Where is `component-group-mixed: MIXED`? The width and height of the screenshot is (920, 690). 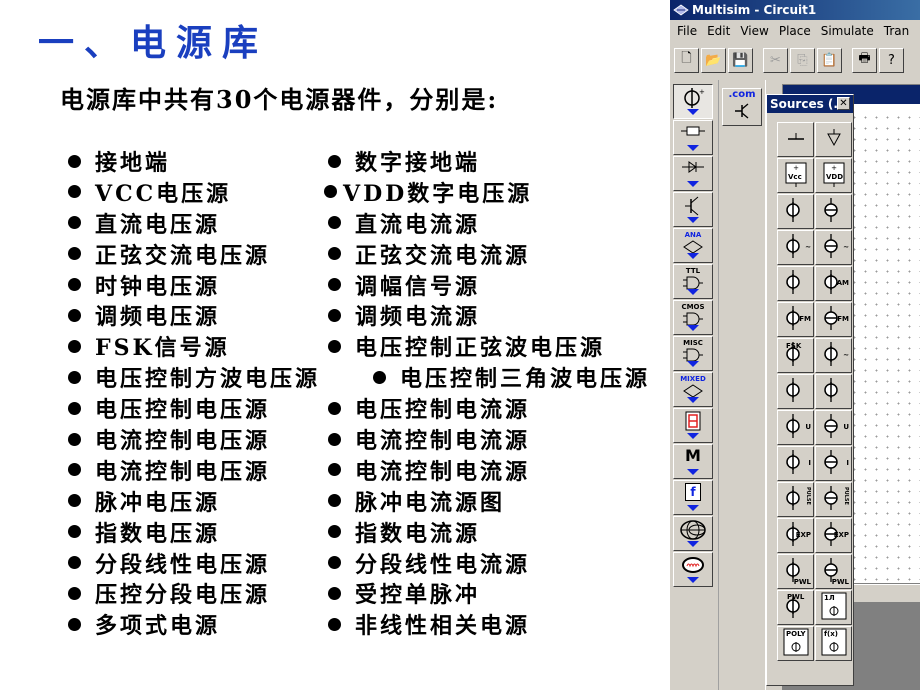
component-group-mixed: MIXED is located at coordinates (693, 389).